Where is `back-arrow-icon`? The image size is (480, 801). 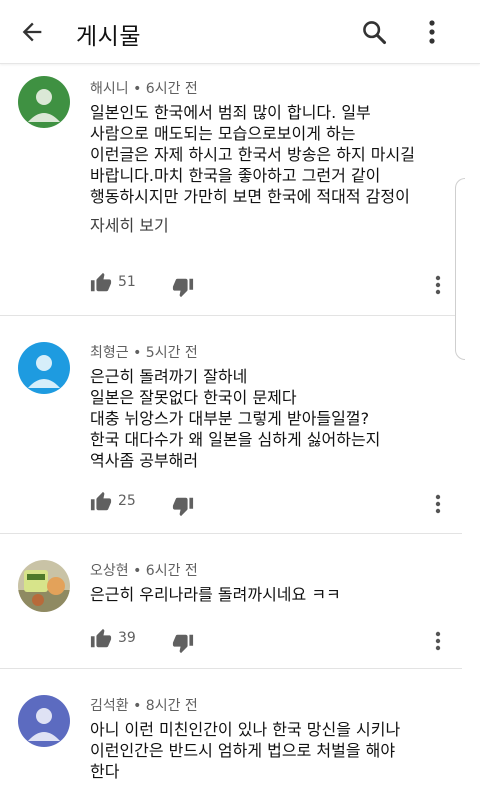 back-arrow-icon is located at coordinates (32, 32).